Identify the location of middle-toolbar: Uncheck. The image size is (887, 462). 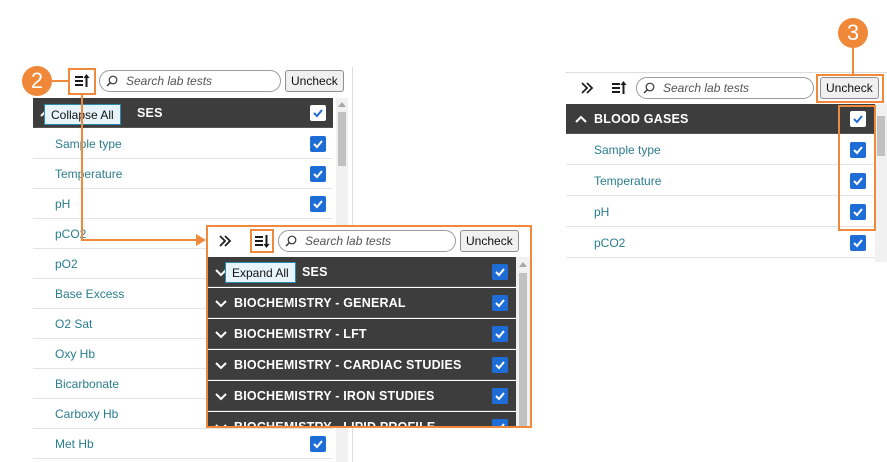
(369, 241).